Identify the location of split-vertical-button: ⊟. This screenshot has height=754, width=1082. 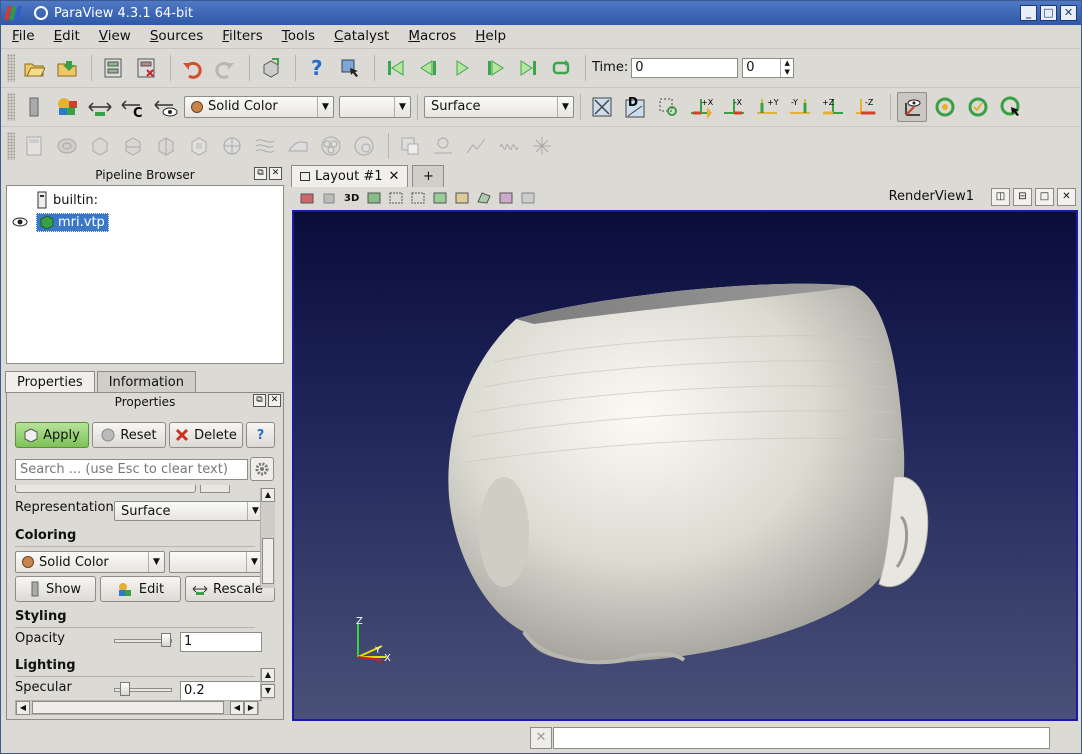
(1022, 197).